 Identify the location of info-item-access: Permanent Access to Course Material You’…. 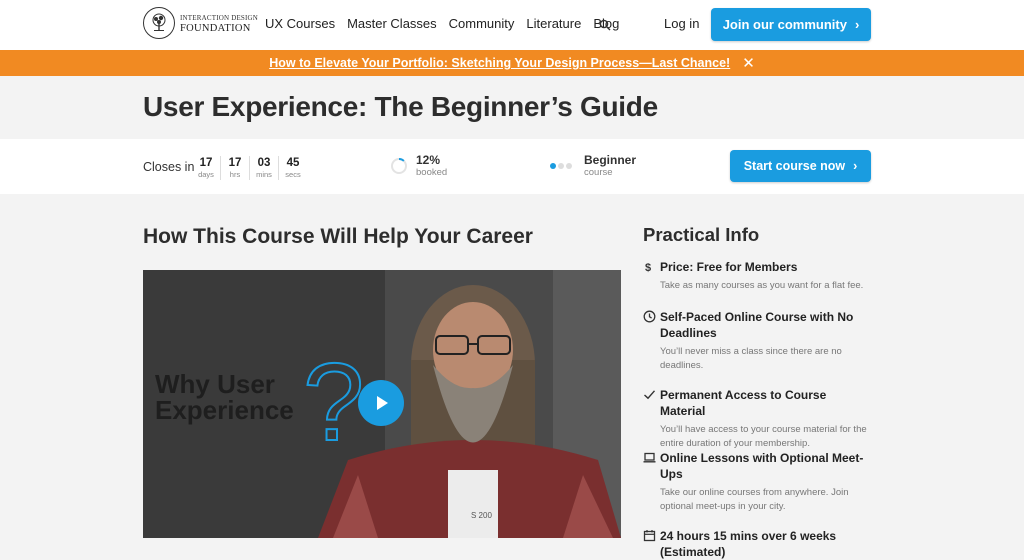
(758, 419).